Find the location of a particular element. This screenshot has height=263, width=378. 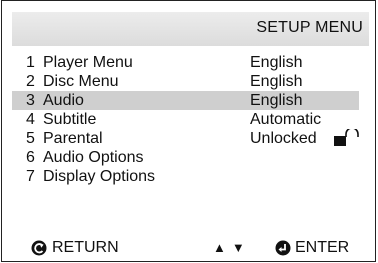

menu-item-number: 7 is located at coordinates (30, 176).